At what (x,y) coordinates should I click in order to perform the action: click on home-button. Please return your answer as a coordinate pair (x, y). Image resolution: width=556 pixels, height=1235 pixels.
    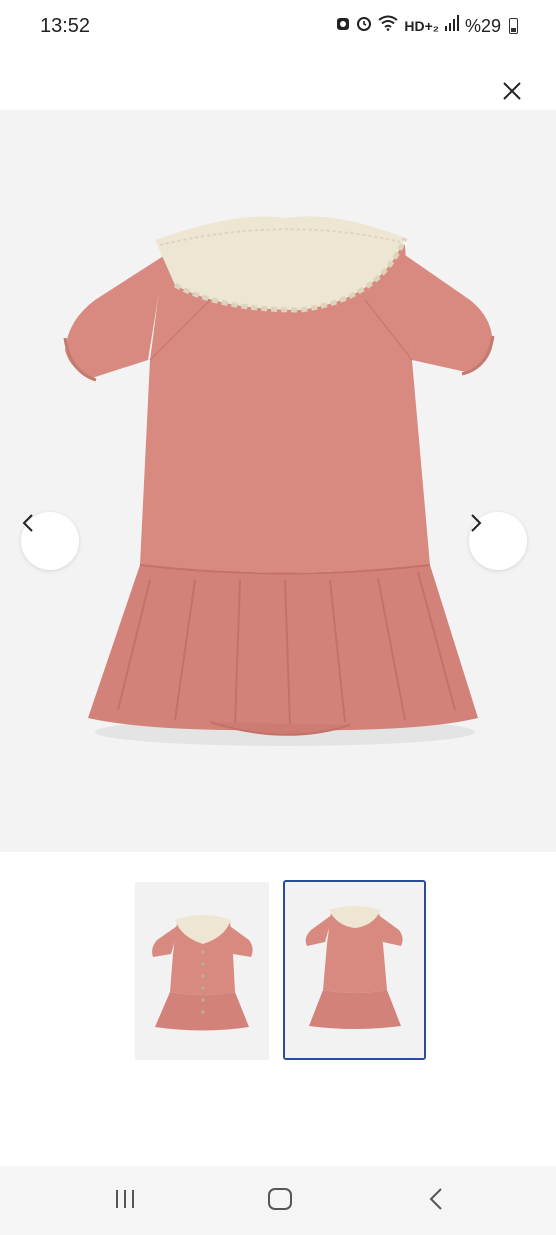
    Looking at the image, I should click on (280, 1199).